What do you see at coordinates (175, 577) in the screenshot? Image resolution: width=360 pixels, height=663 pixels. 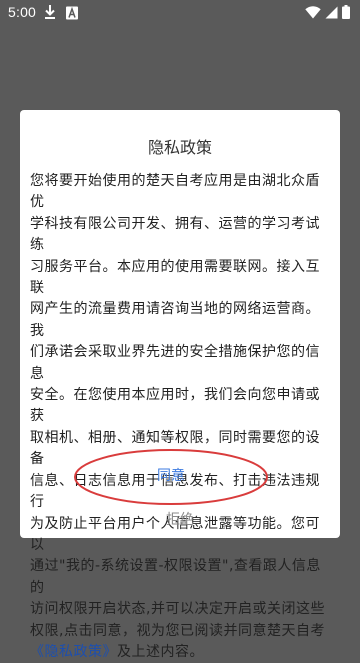 I see `body-line: 通过"我的-系统设置-权限设置",查看跟人信息的` at bounding box center [175, 577].